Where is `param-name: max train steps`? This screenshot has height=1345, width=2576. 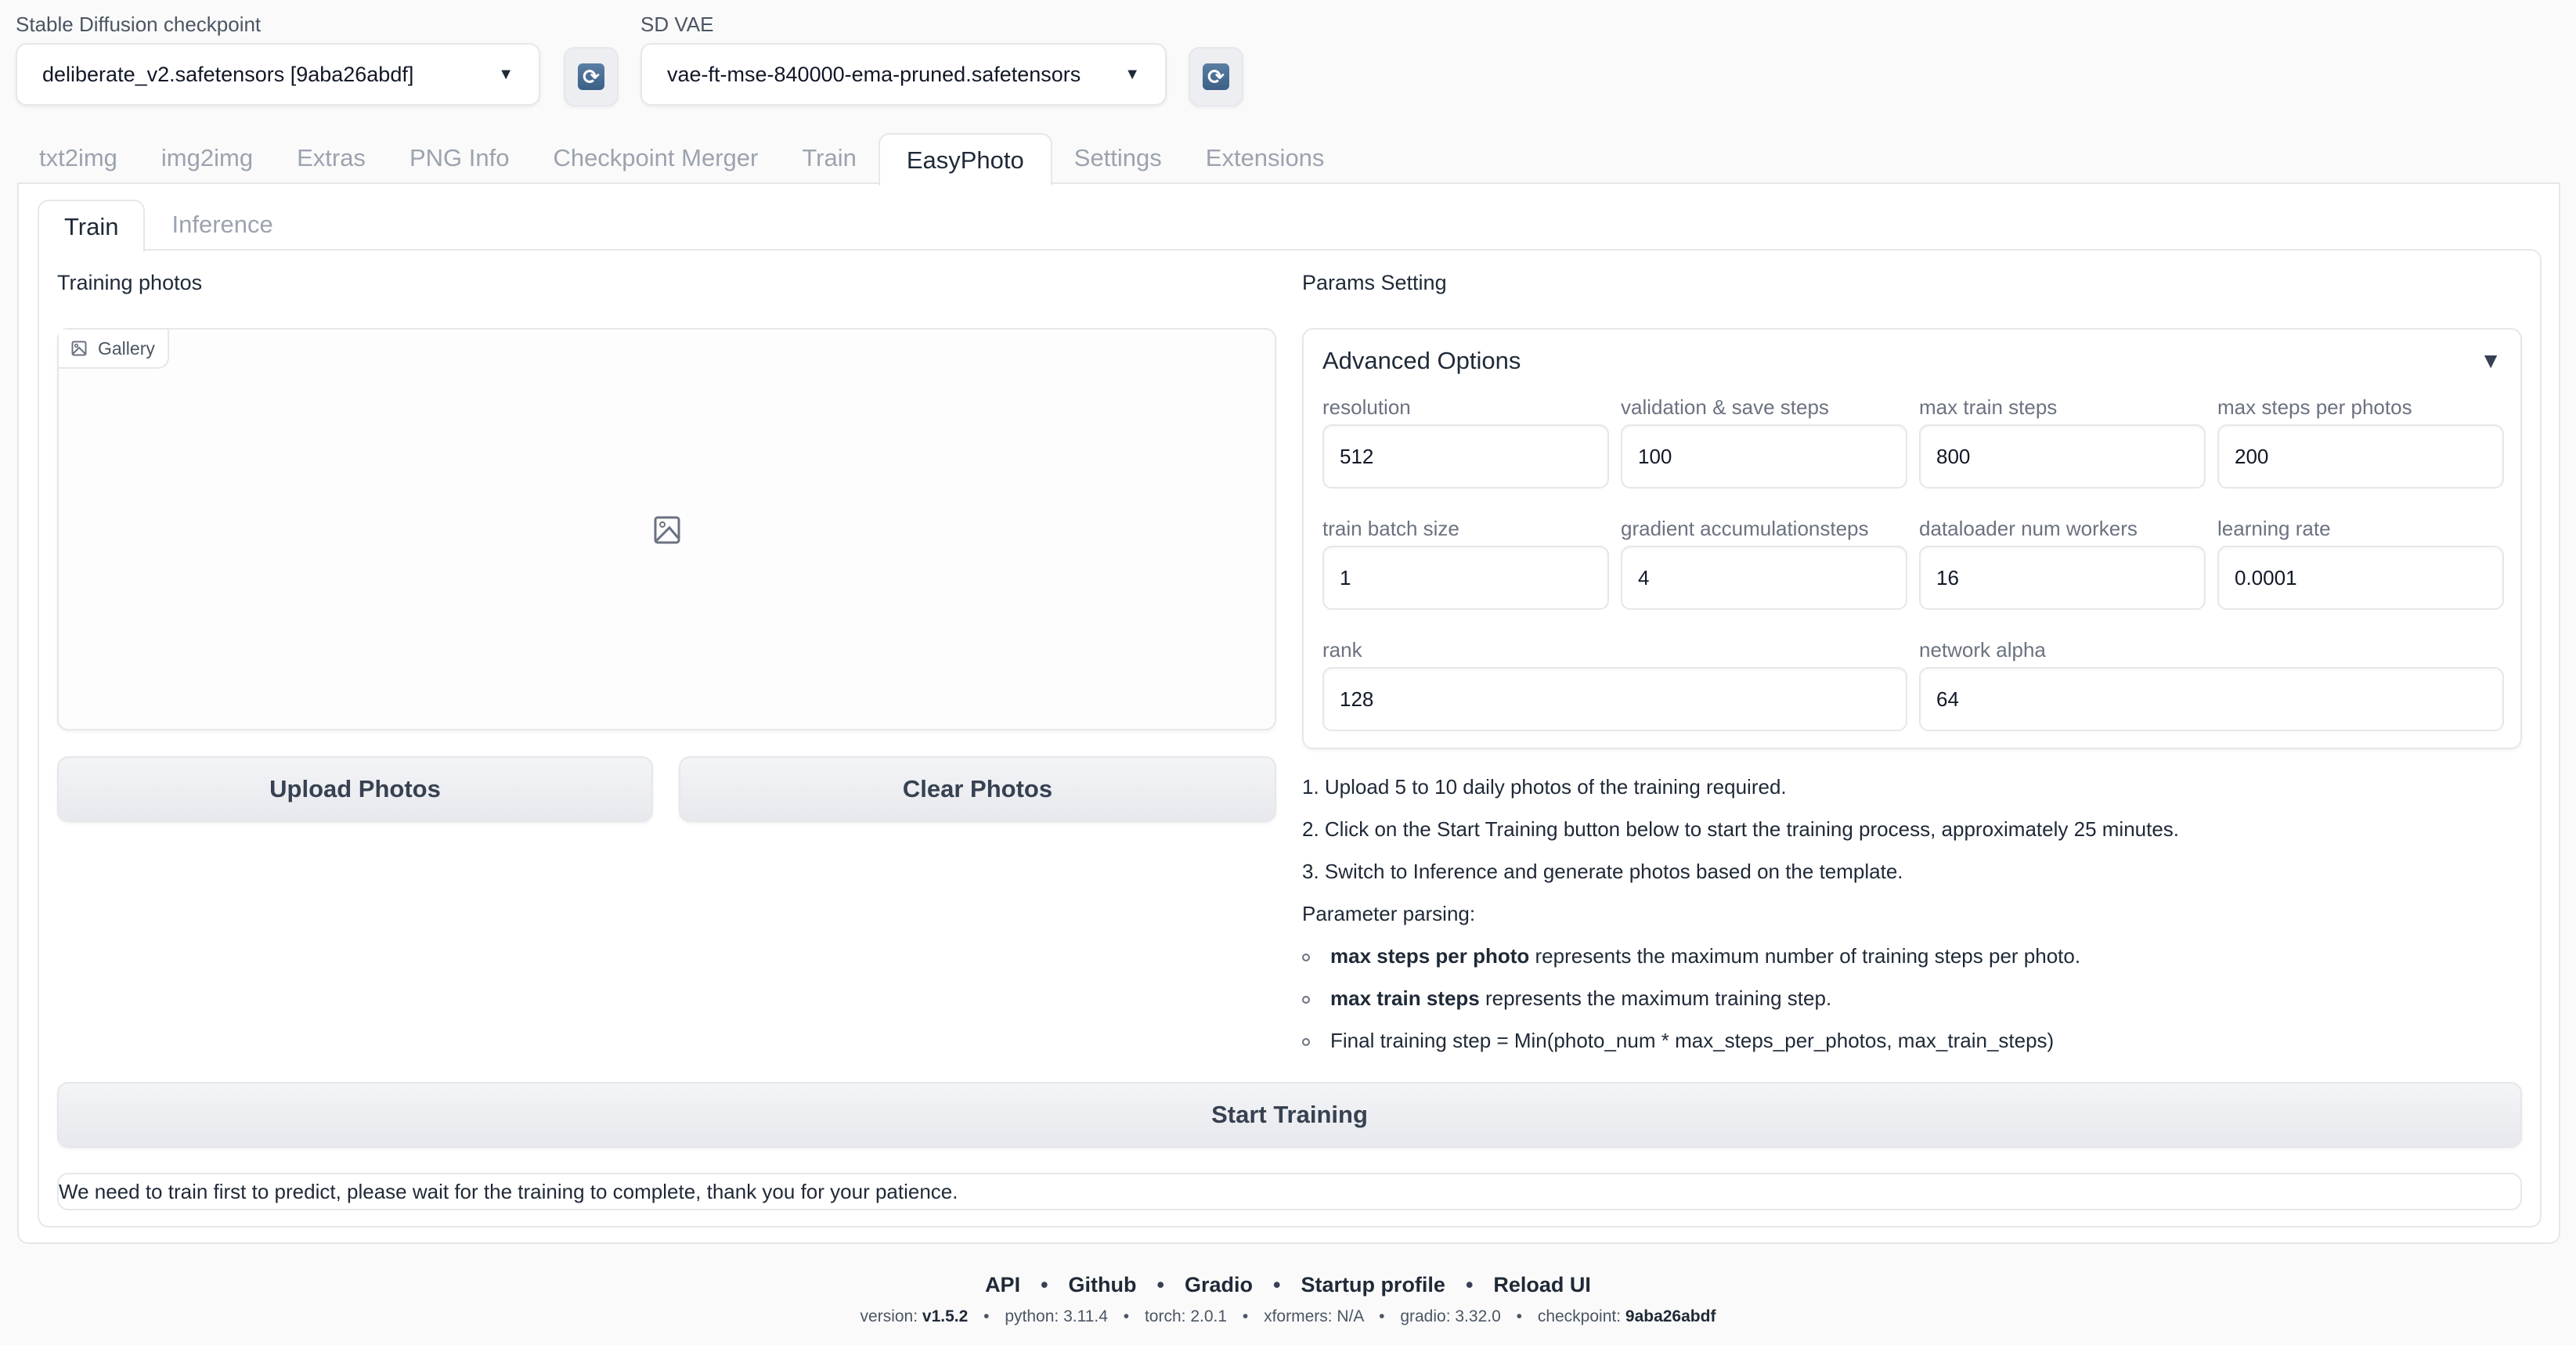 param-name: max train steps is located at coordinates (1405, 998).